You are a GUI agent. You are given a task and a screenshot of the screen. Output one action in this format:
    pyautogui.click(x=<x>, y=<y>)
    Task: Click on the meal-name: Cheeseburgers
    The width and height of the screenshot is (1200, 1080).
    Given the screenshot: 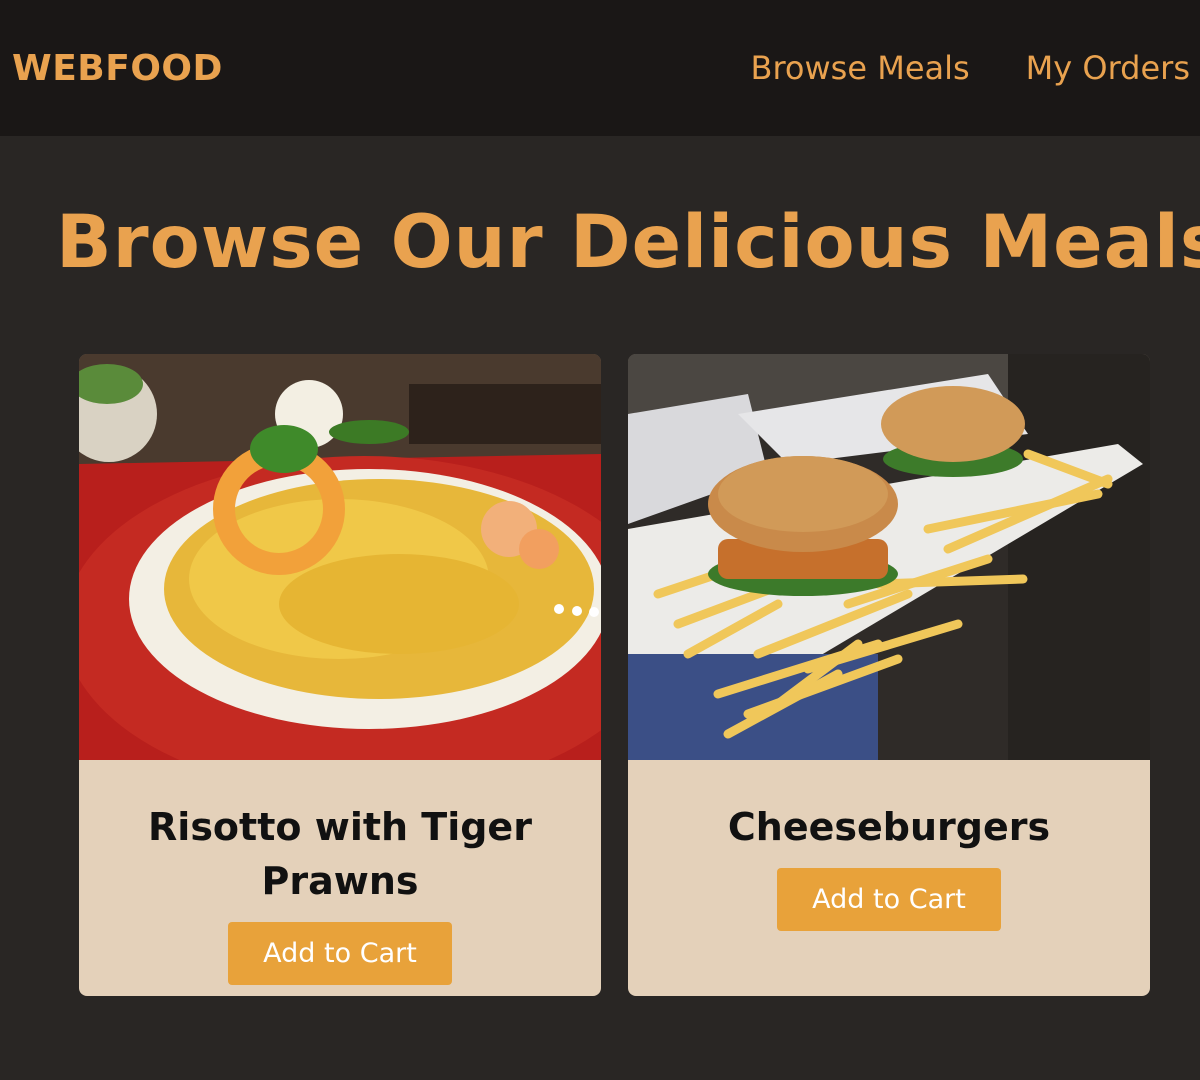 What is the action you would take?
    pyautogui.click(x=889, y=827)
    